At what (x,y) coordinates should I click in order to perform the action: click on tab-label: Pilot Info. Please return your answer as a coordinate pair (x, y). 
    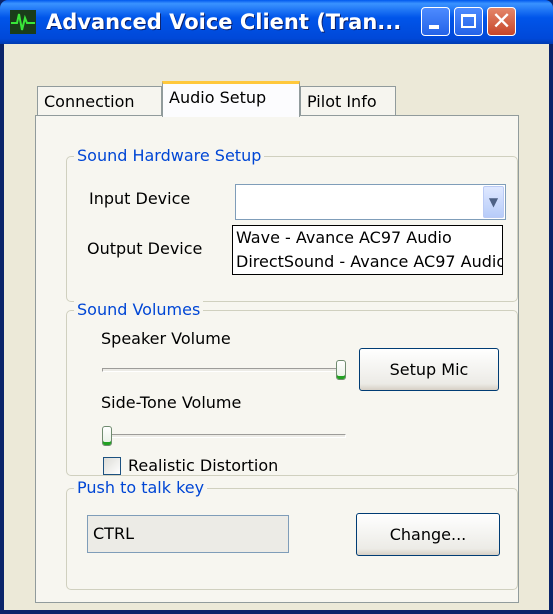
    Looking at the image, I should click on (342, 101).